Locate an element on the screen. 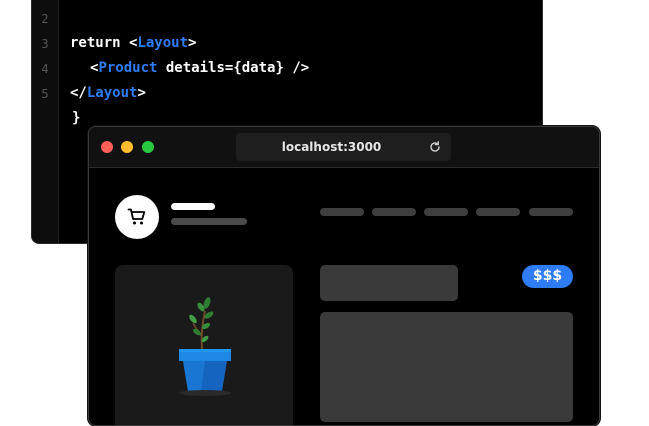 The image size is (649, 426). product-description-placeholder is located at coordinates (446, 367).